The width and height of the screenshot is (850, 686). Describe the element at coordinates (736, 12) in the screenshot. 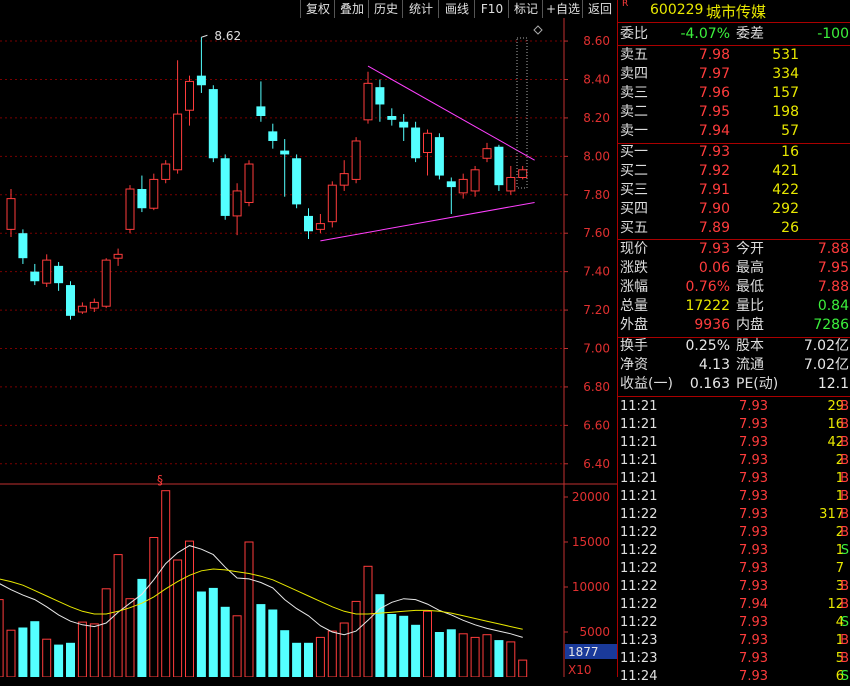

I see `stock-name: 城市传媒` at that location.